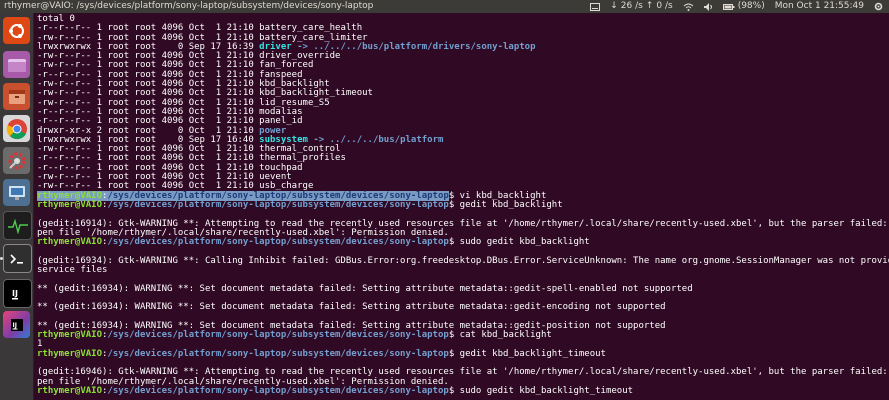 This screenshot has height=400, width=889. I want to click on arrow-up-icon: ↑, so click(649, 6).